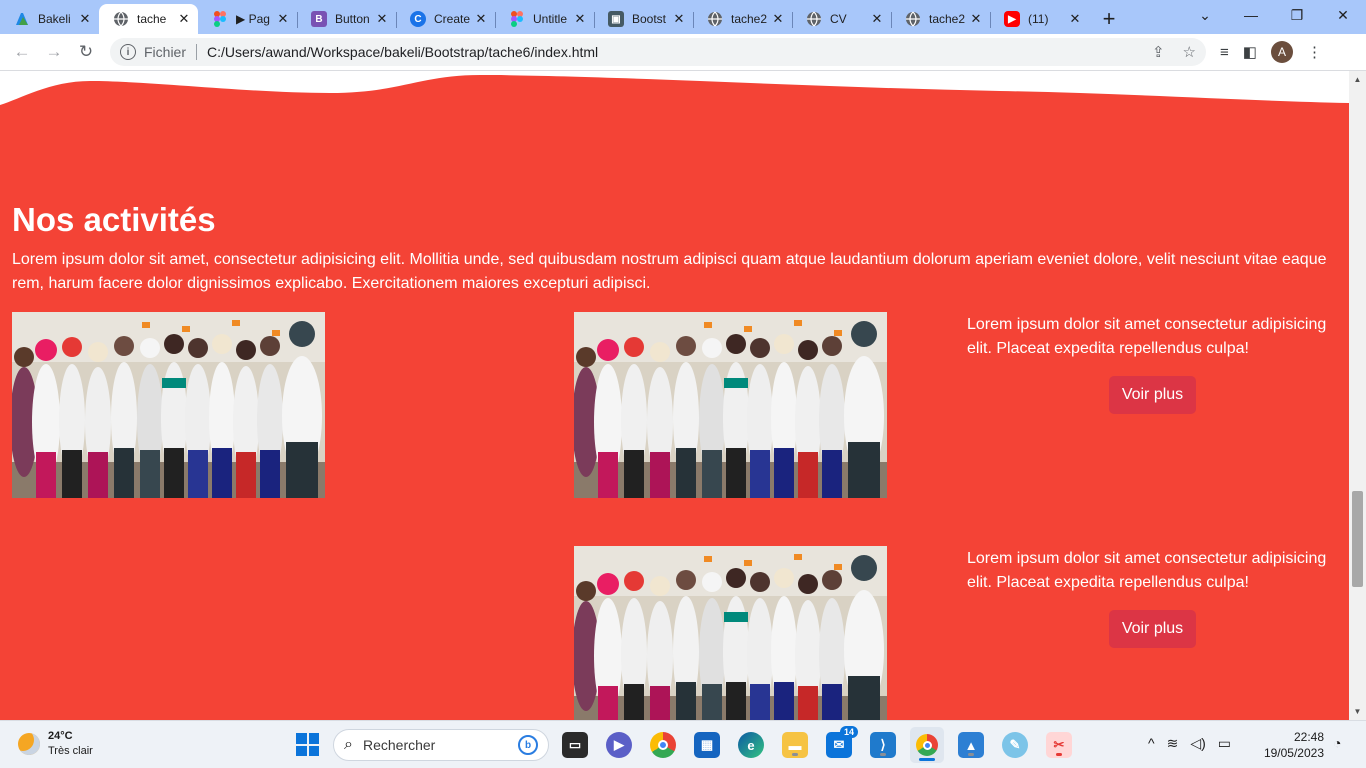 This screenshot has height=768, width=1366. Describe the element at coordinates (128, 52) in the screenshot. I see `info-icon: i` at that location.